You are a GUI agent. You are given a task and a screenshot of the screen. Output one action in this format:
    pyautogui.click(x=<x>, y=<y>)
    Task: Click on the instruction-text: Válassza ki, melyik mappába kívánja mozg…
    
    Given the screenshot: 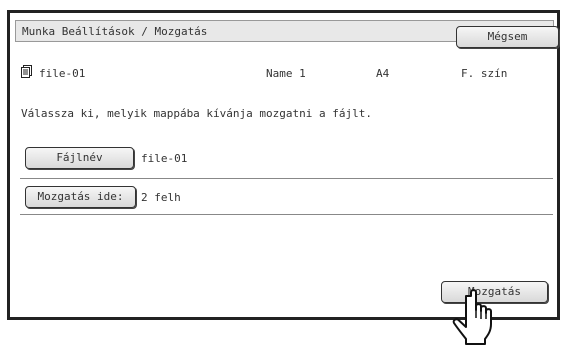 What is the action you would take?
    pyautogui.click(x=196, y=113)
    